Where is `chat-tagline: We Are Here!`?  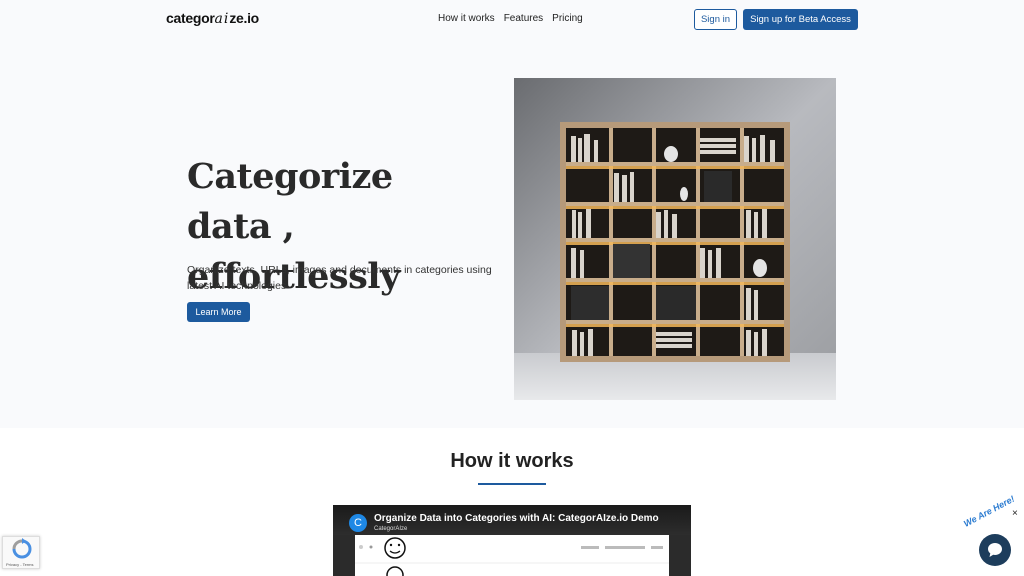
chat-tagline: We Are Here! is located at coordinates (989, 511).